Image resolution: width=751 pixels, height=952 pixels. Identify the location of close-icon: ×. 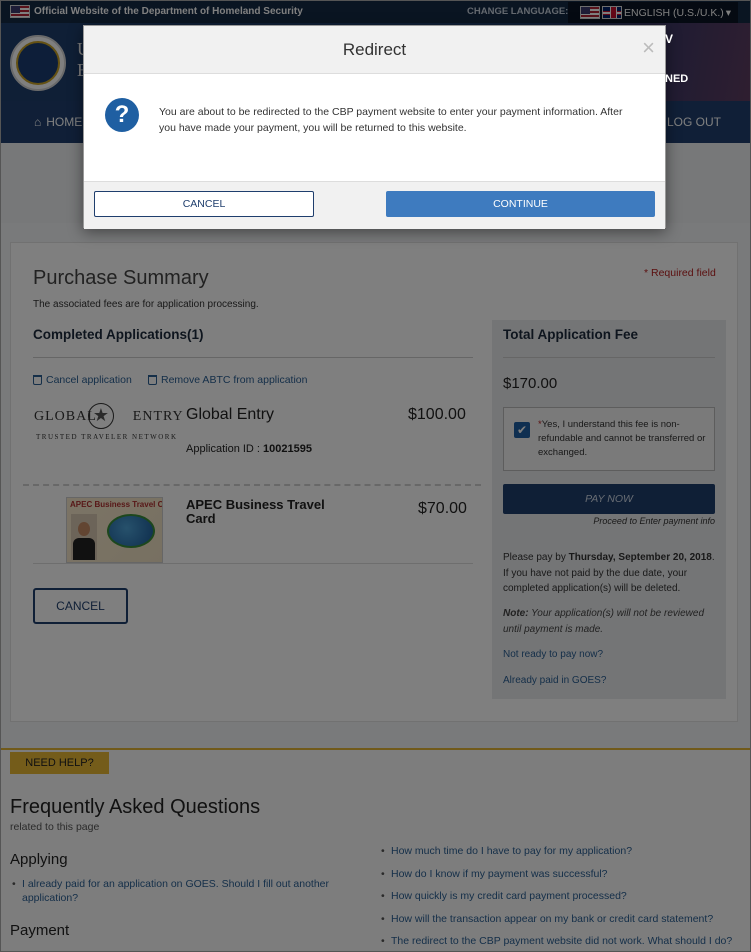
(648, 48).